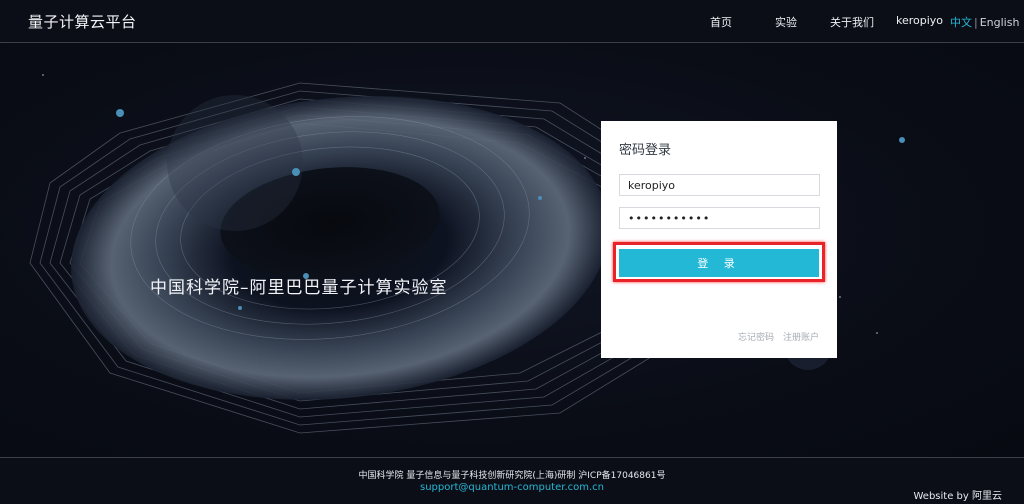 The height and width of the screenshot is (504, 1024). What do you see at coordinates (852, 22) in the screenshot?
I see `nav-about-us: 关于我们` at bounding box center [852, 22].